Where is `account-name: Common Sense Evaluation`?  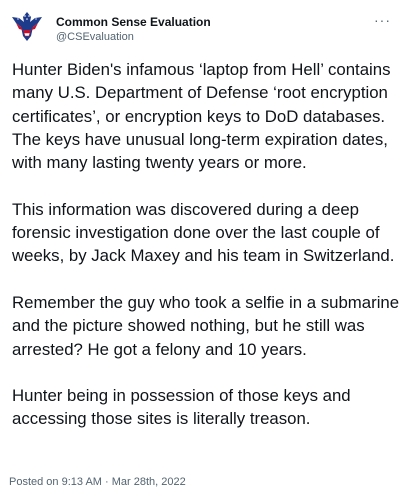
account-name: Common Sense Evaluation is located at coordinates (133, 22).